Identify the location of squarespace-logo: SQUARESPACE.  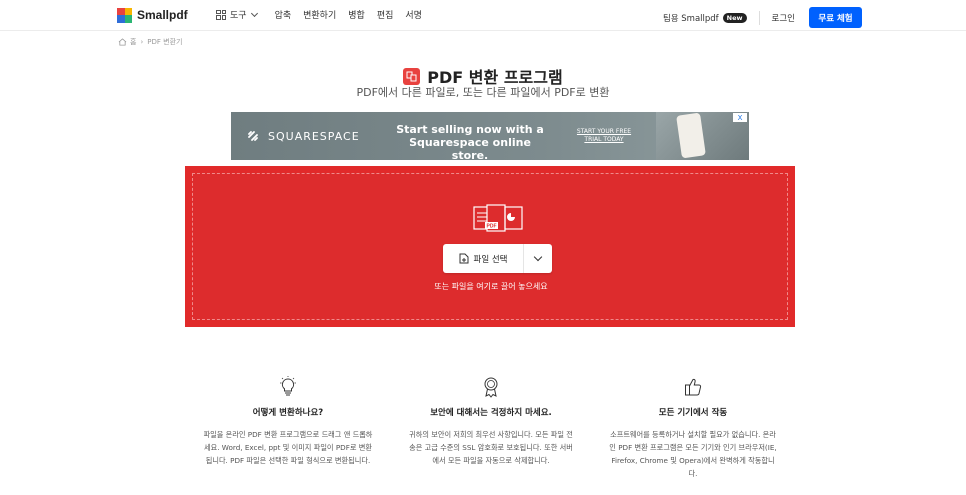
(303, 136).